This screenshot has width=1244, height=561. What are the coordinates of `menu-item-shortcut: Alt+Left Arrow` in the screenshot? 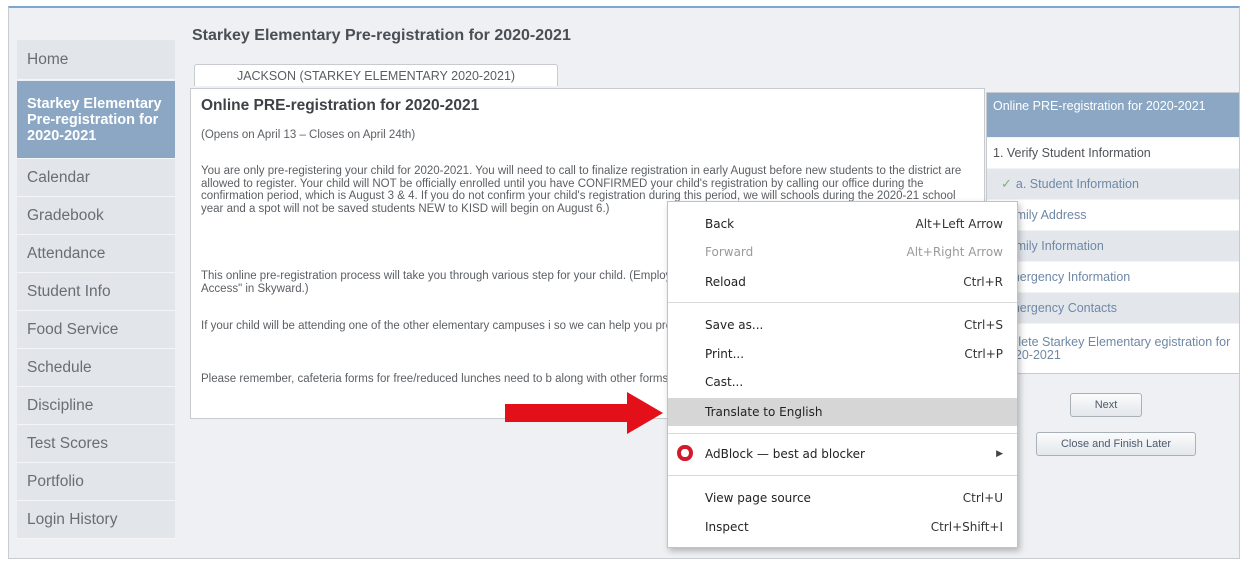 It's located at (959, 224).